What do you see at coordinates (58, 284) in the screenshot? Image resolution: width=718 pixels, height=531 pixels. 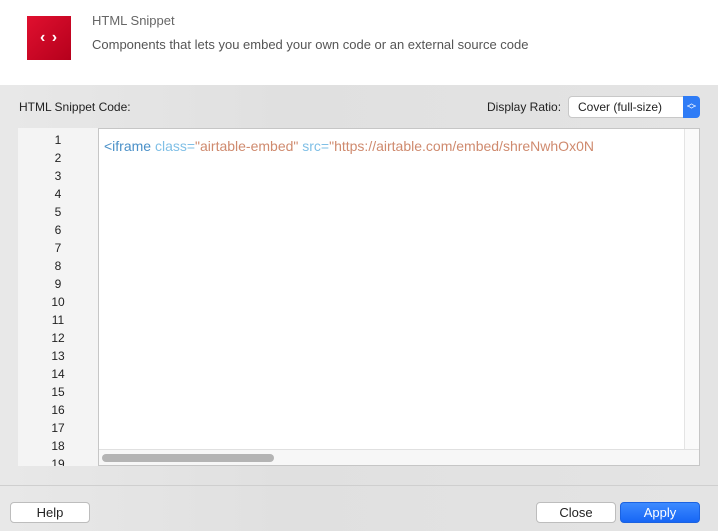 I see `line-number: 9` at bounding box center [58, 284].